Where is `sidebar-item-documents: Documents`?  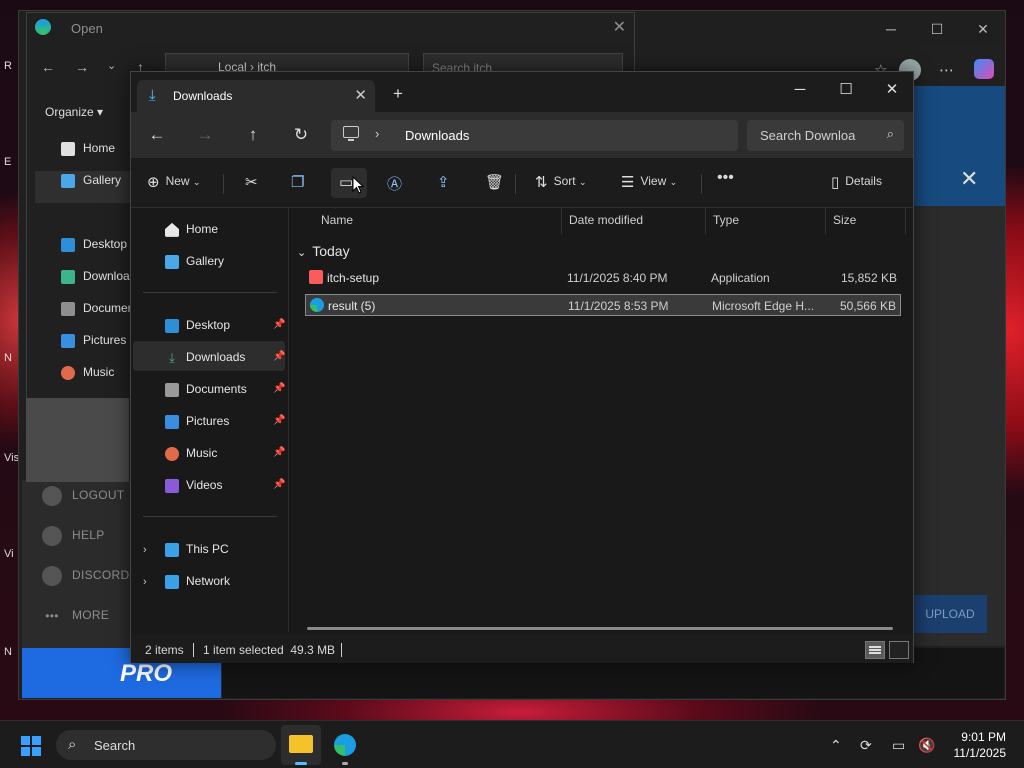 sidebar-item-documents: Documents is located at coordinates (206, 389).